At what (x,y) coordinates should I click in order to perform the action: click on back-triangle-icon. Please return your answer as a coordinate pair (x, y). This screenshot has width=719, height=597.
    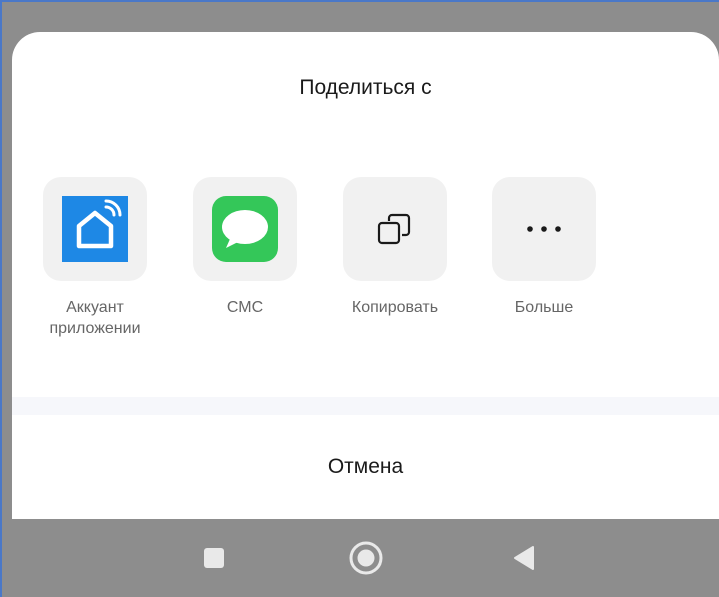
    Looking at the image, I should click on (524, 558).